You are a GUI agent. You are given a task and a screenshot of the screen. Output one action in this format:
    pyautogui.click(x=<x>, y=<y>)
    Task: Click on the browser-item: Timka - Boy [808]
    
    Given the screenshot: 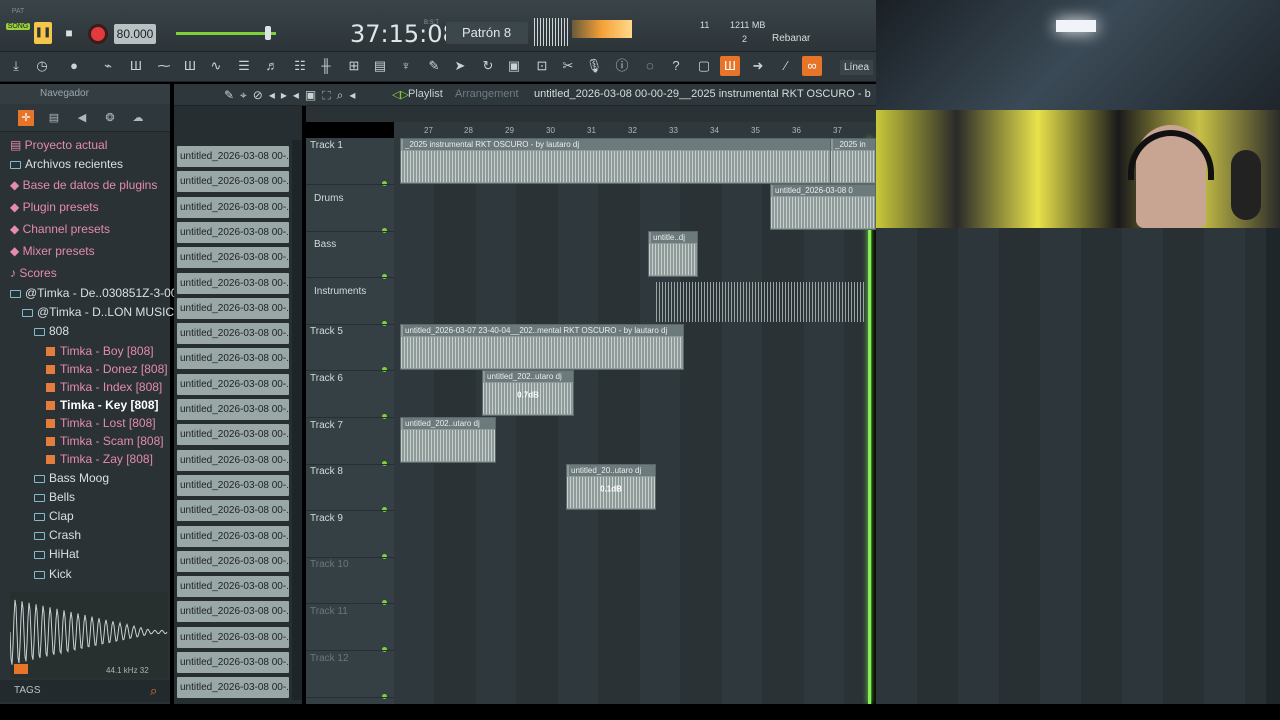 What is the action you would take?
    pyautogui.click(x=100, y=351)
    